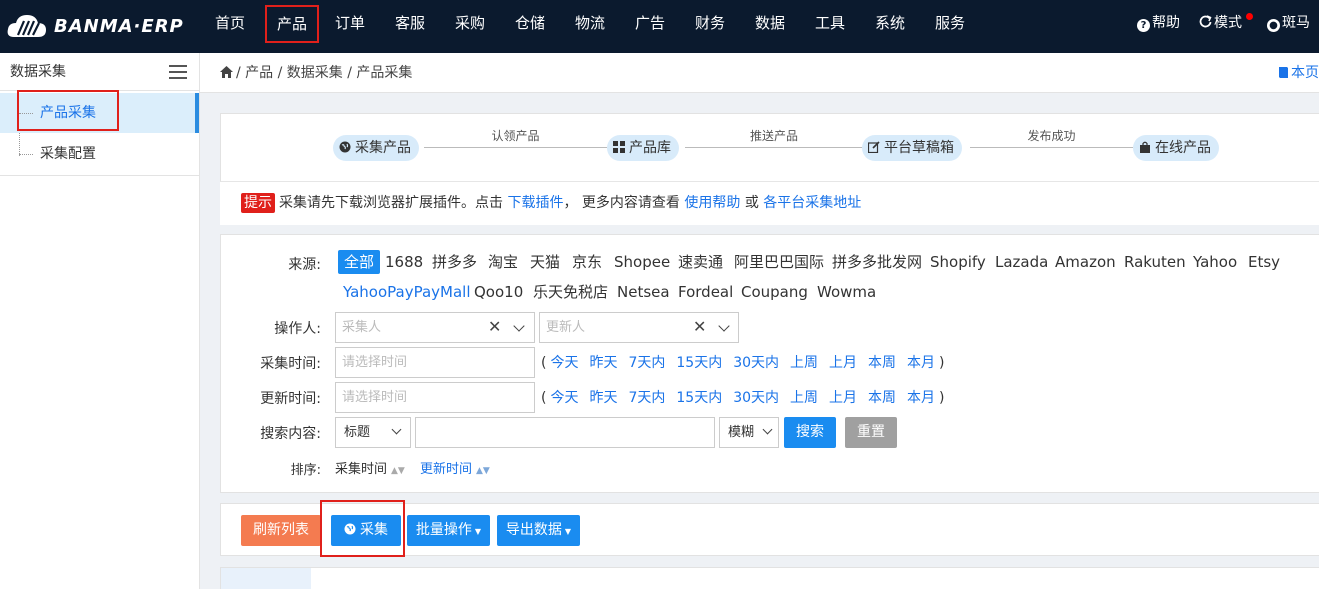  What do you see at coordinates (292, 24) in the screenshot?
I see `nav-product: 产品` at bounding box center [292, 24].